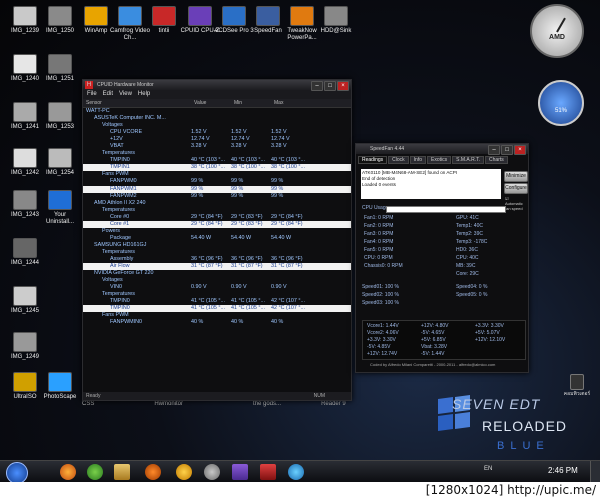 The height and width of the screenshot is (499, 600). I want to click on sensor-name: VIN0, so click(116, 287).